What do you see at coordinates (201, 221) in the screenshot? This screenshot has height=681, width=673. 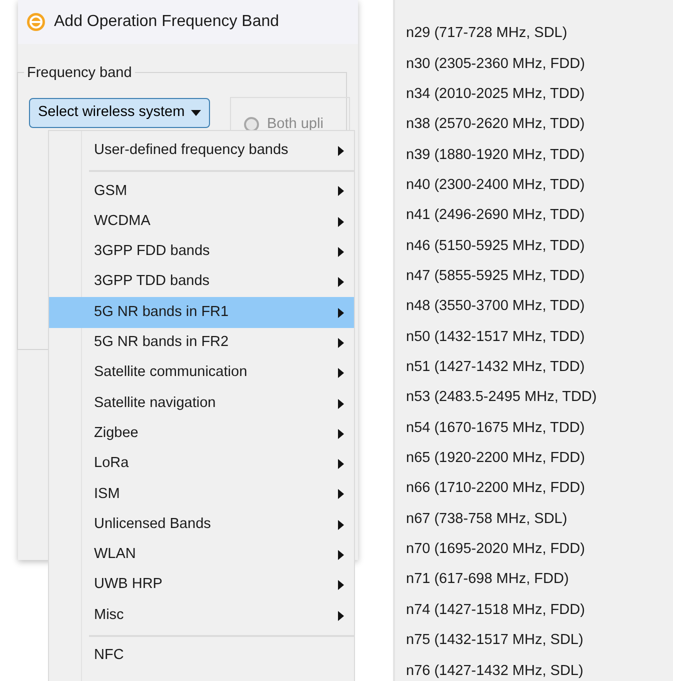 I see `menu-item: WCDMA` at bounding box center [201, 221].